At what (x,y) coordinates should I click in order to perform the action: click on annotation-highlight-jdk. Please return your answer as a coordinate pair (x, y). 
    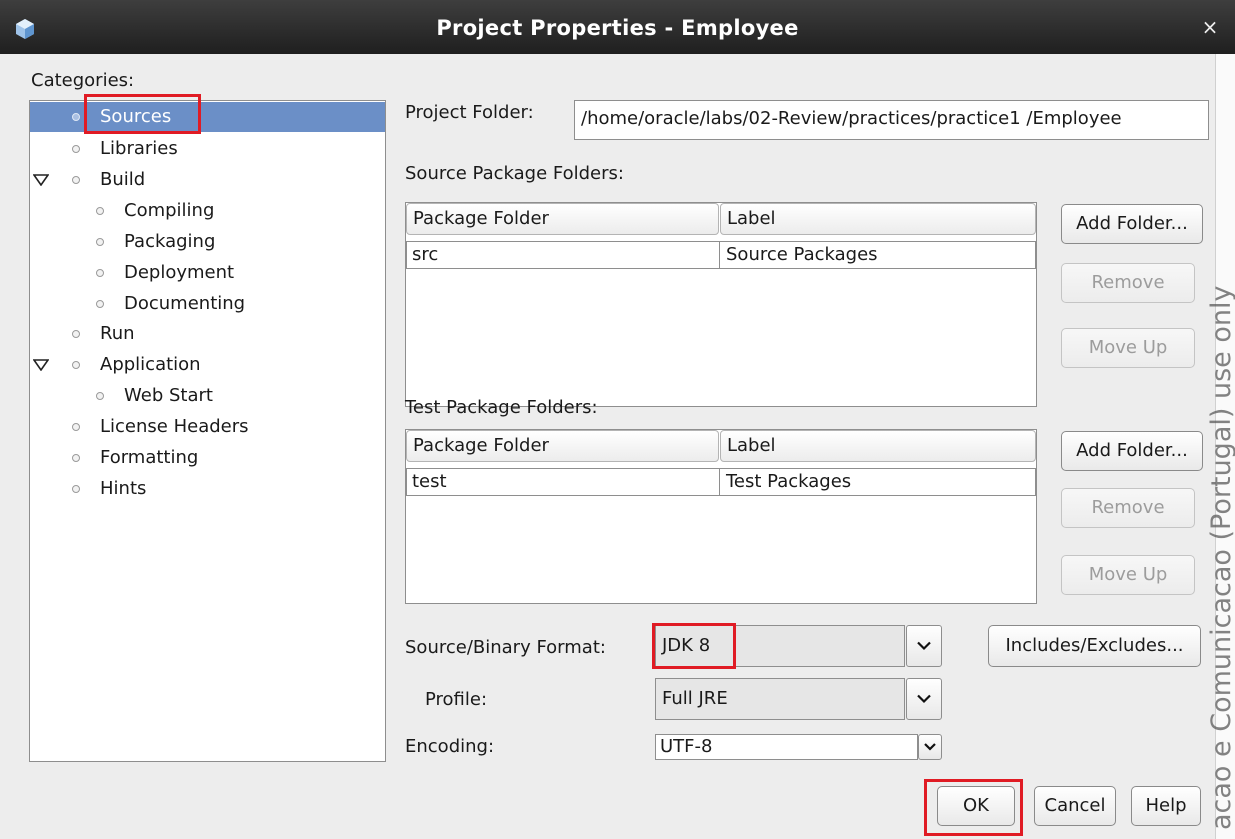
    Looking at the image, I should click on (694, 646).